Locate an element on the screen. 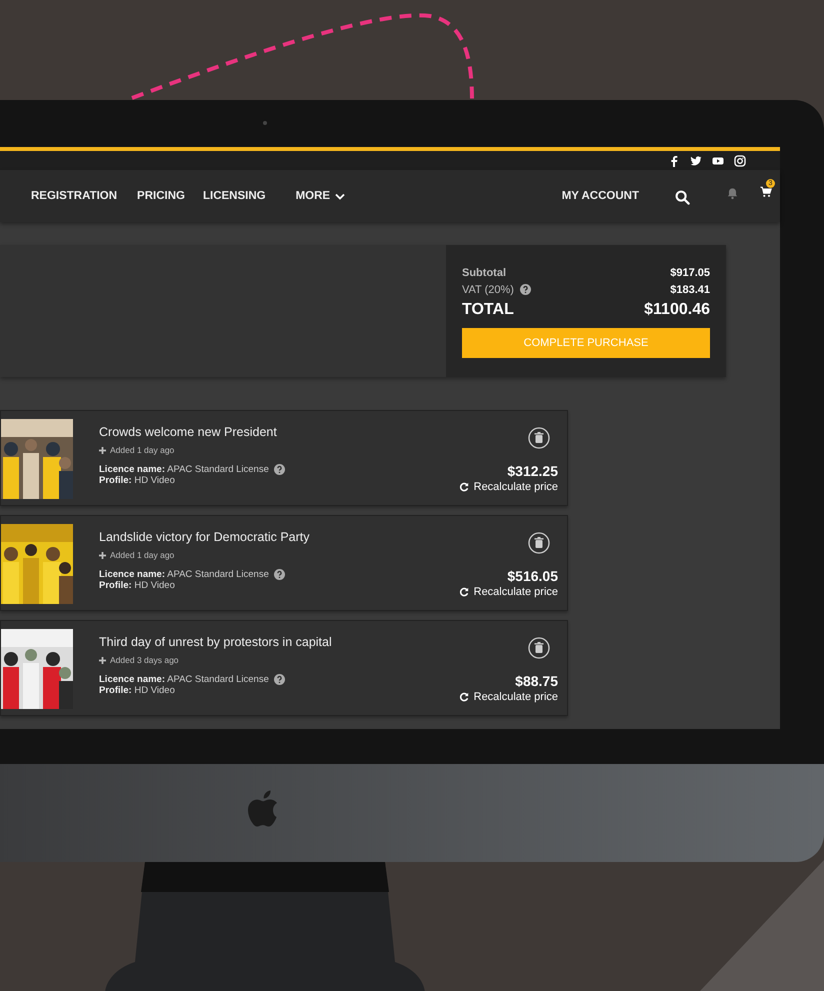 The image size is (824, 991). vat-label: VAT (20%) is located at coordinates (488, 290).